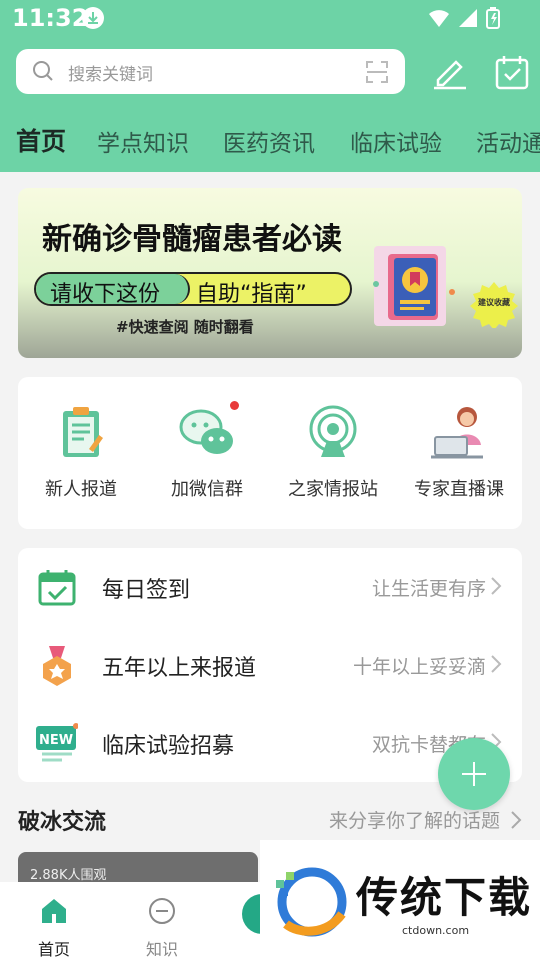  What do you see at coordinates (493, 18) in the screenshot?
I see `battery-icon` at bounding box center [493, 18].